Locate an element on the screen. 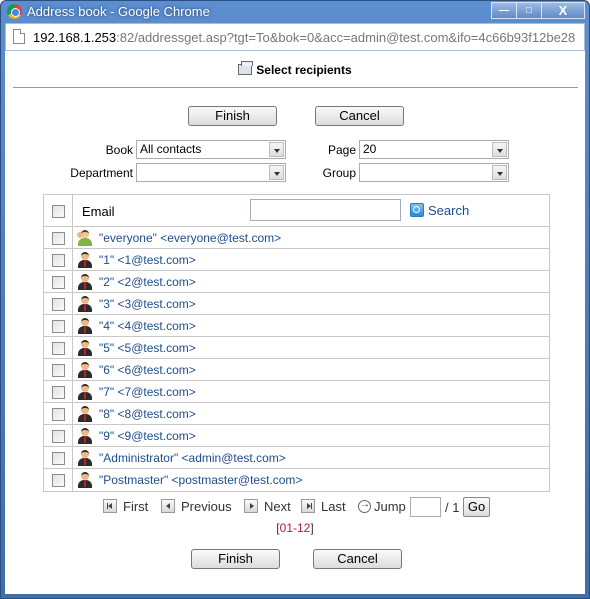  contact-email: "Administrator" <admin@test.com> is located at coordinates (192, 458).